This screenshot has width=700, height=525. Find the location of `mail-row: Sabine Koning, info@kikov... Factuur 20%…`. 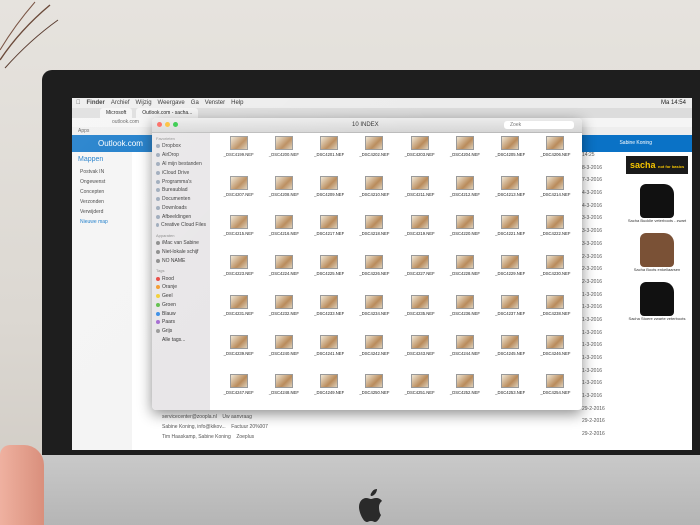

mail-row: Sabine Koning, info@kikov... Factuur 20%… is located at coordinates (215, 427).